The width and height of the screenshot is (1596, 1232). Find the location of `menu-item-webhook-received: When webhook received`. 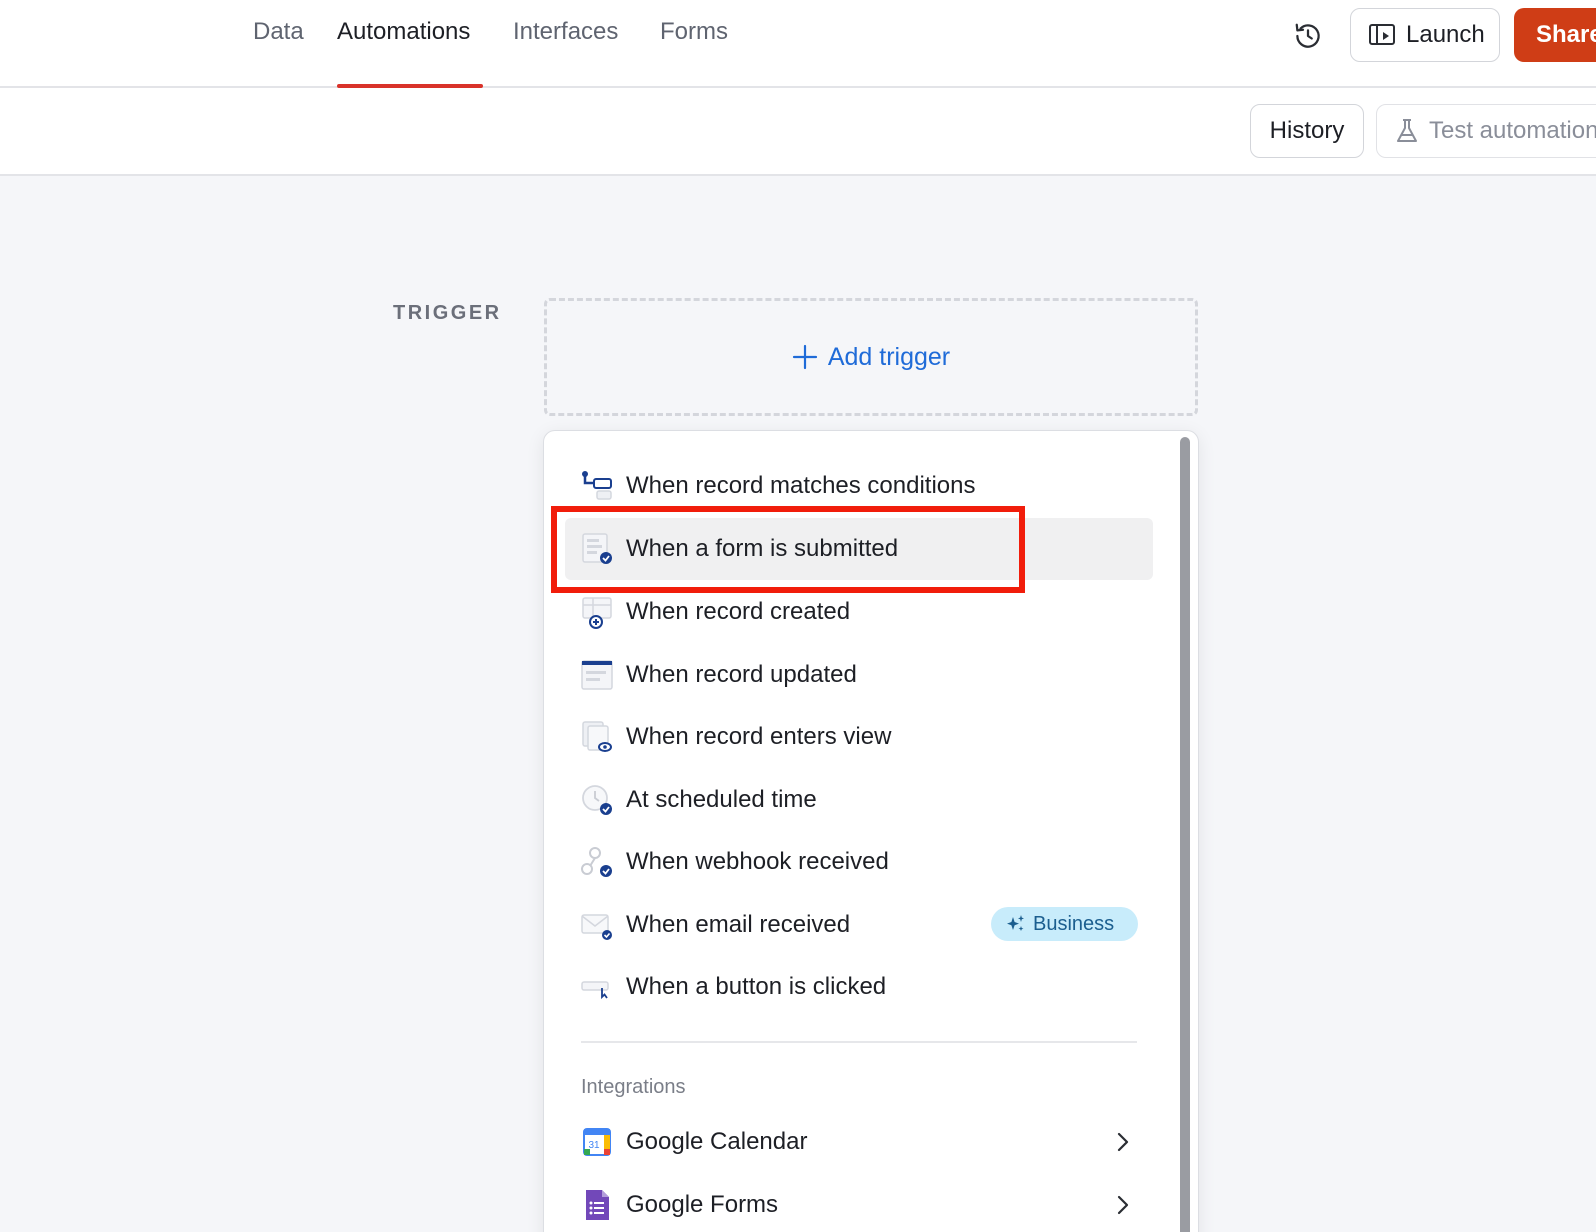

menu-item-webhook-received: When webhook received is located at coordinates (859, 862).